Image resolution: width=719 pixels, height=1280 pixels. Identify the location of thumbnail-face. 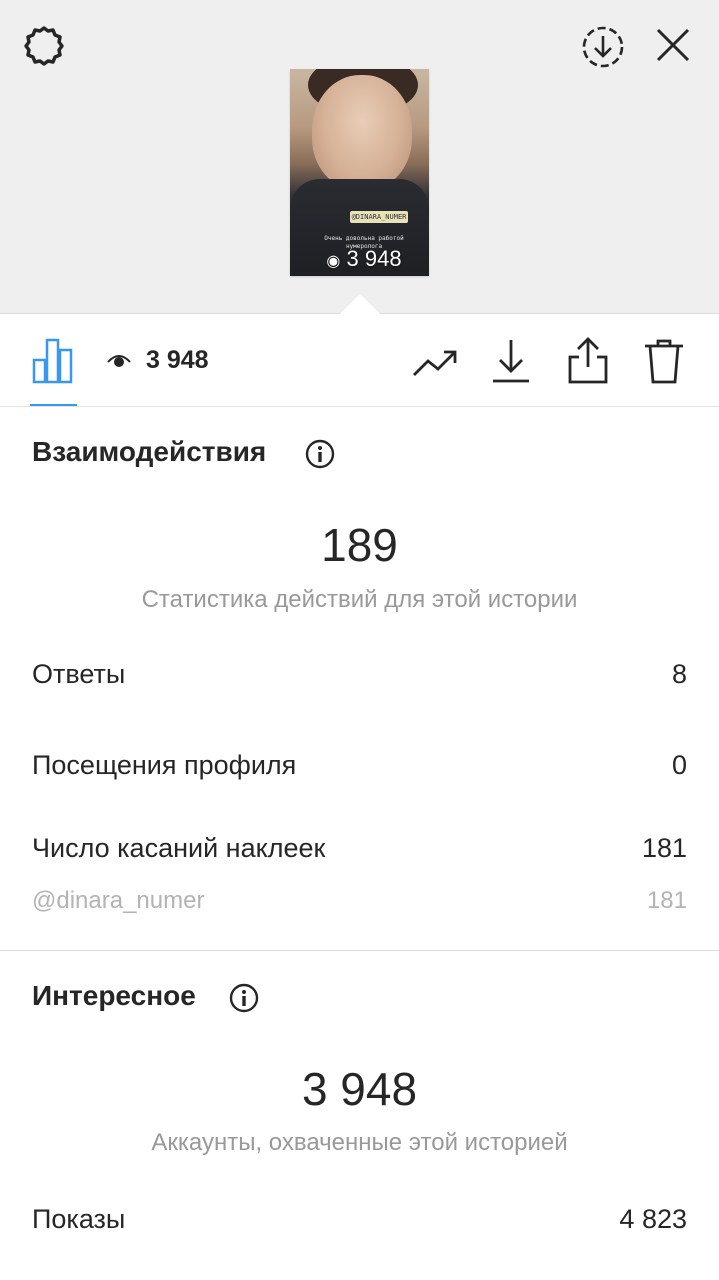
(362, 132).